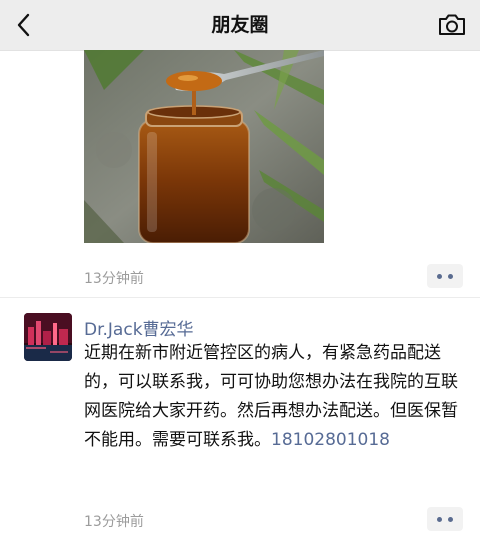  What do you see at coordinates (139, 327) in the screenshot?
I see `post-author-name: Dr.Jack曹宏华` at bounding box center [139, 327].